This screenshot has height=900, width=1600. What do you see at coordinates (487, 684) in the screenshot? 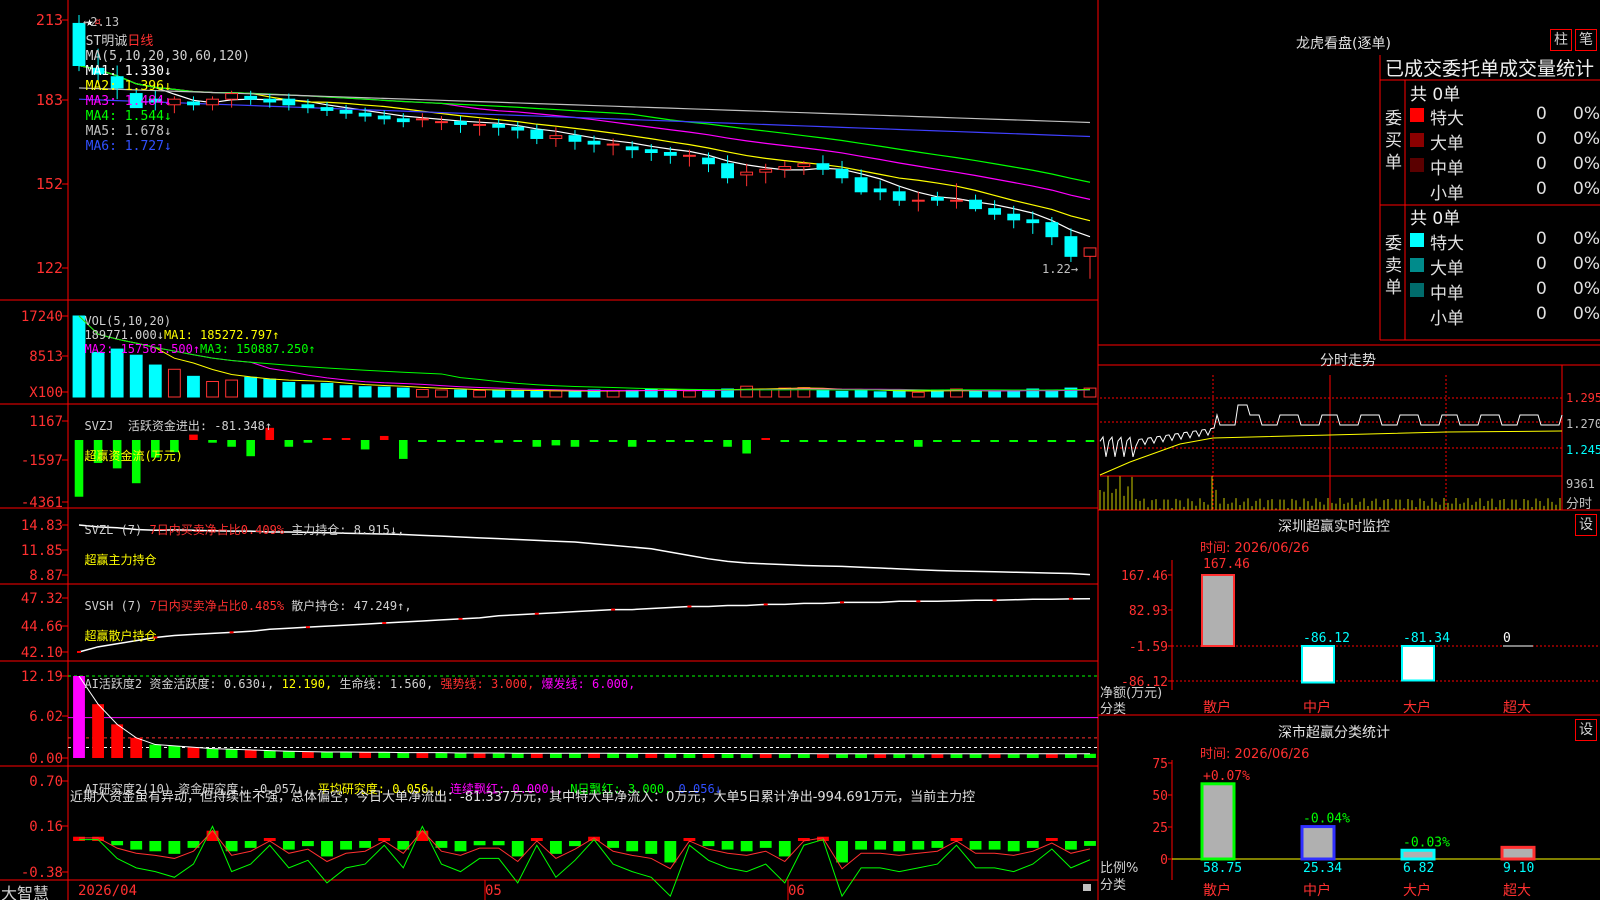
I see `ai1-strong: 强势线: 3.000,` at bounding box center [487, 684].